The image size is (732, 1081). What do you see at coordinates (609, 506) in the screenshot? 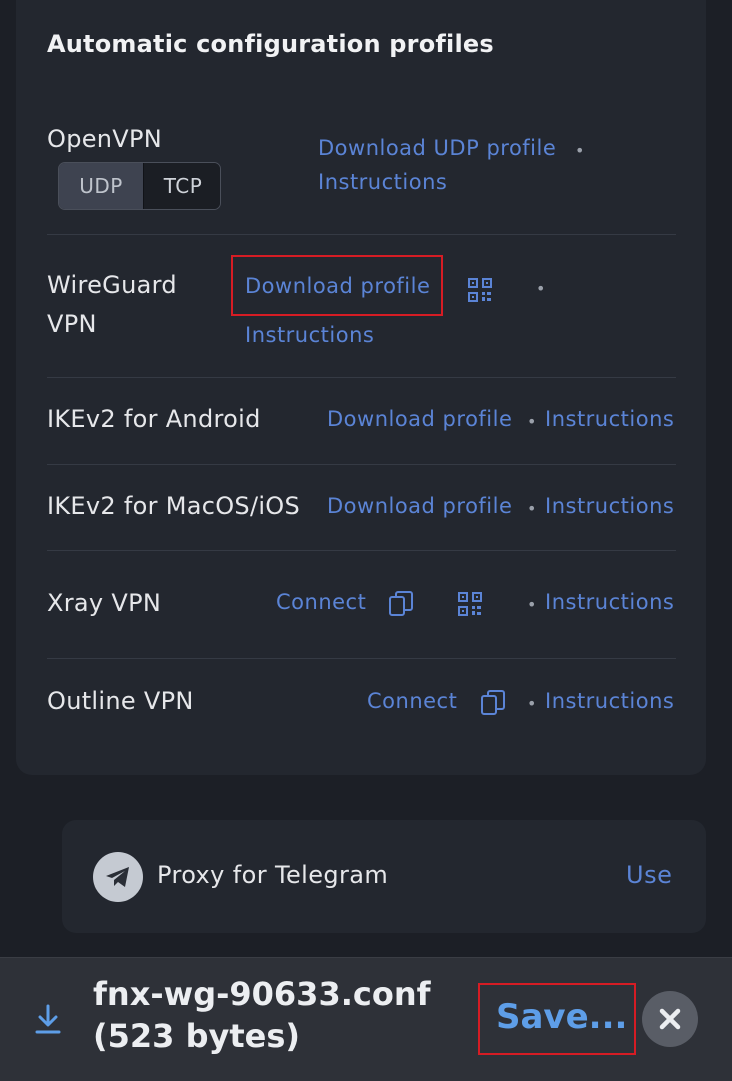
I see `ikev2-macos-instructions-link: Instructions` at bounding box center [609, 506].